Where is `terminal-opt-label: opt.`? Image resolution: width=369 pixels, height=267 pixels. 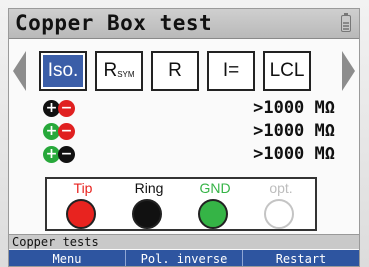 terminal-opt-label: opt. is located at coordinates (281, 188).